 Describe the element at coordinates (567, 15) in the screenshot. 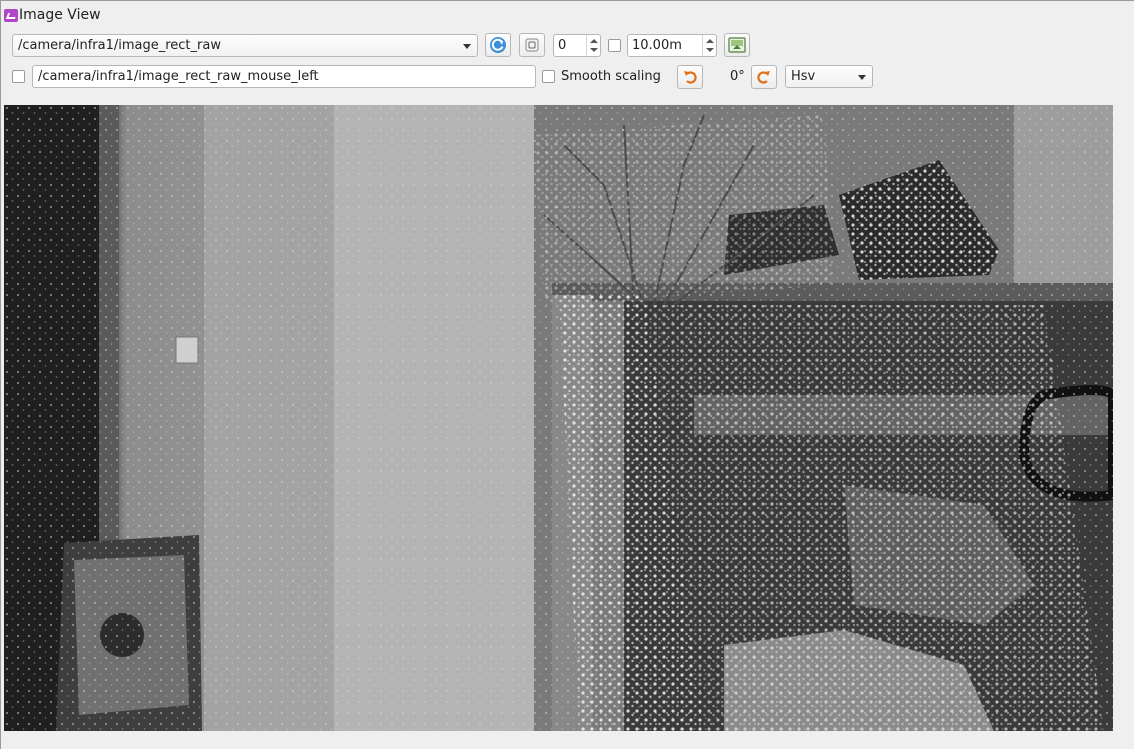

I see `title-bar: Image View` at that location.